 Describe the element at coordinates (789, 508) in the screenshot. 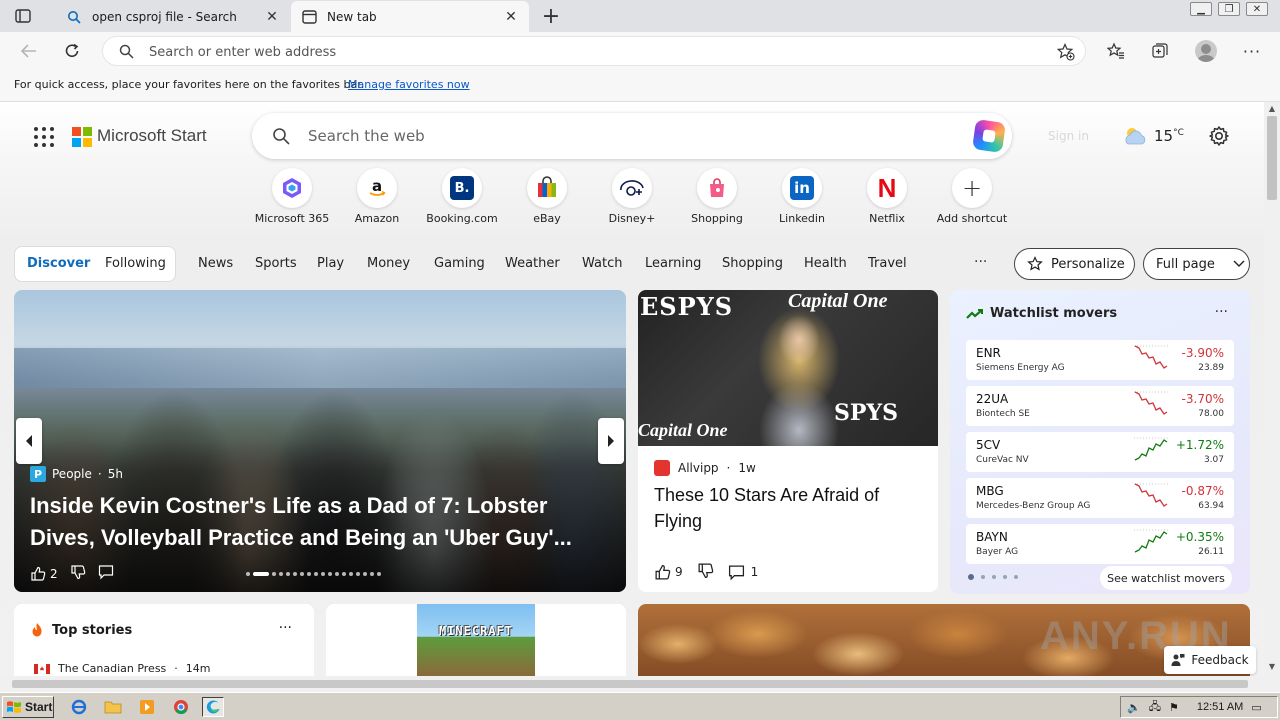

I see `article-title: These 10 Stars Are Afraid of Flying` at that location.